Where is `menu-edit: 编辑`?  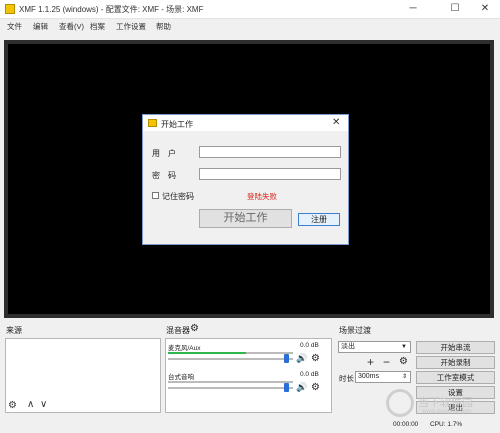
menu-edit: 编辑 is located at coordinates (40, 26).